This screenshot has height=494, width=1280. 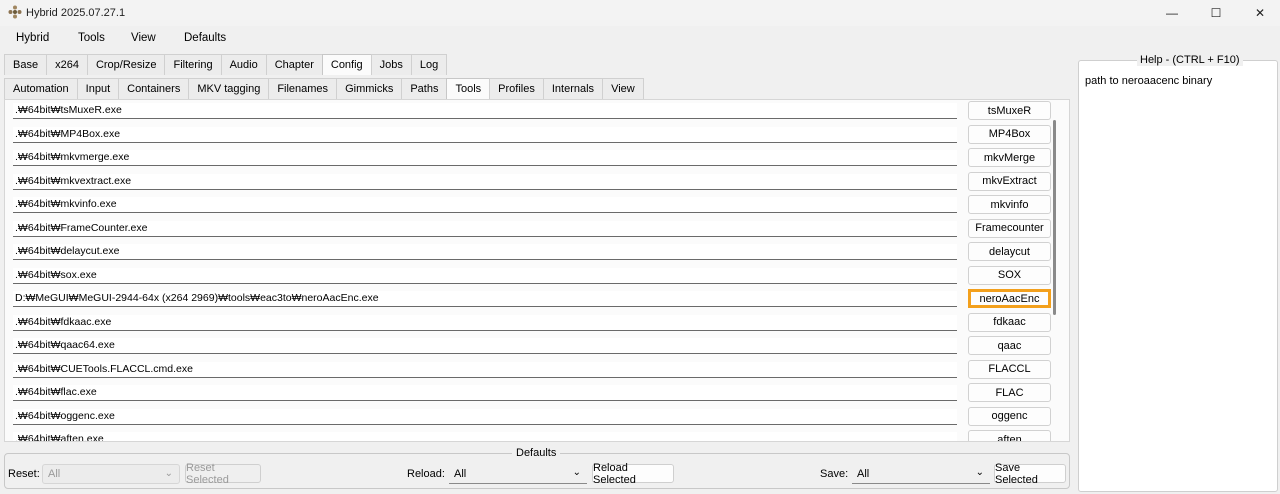 I want to click on tool-path-input: .₩64bit₩mkvmerge.exe, so click(x=485, y=158).